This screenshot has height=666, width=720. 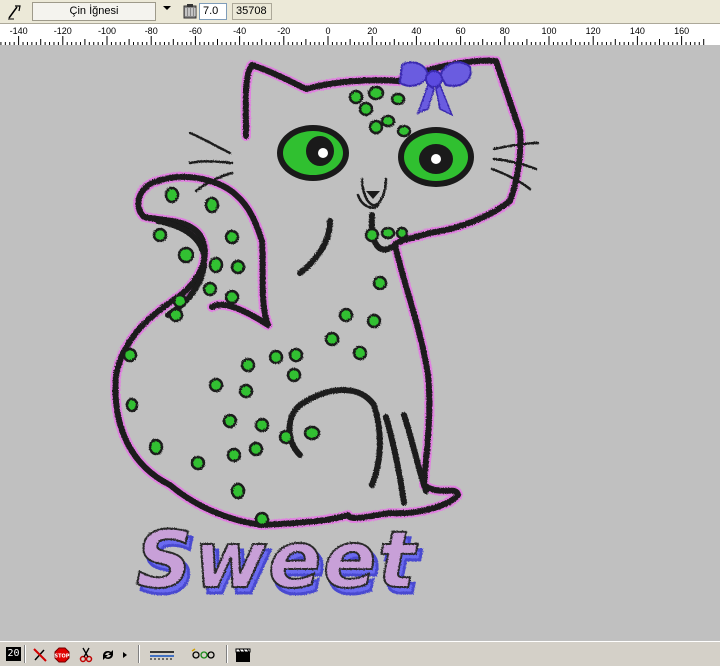 What do you see at coordinates (13, 654) in the screenshot?
I see `step-number-badge: 20` at bounding box center [13, 654].